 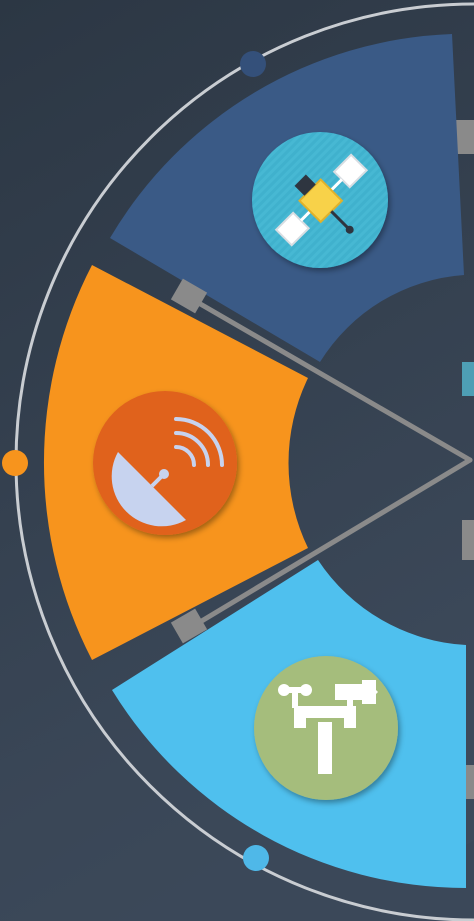 I want to click on edge-connector-mid-top, so click(x=468, y=379).